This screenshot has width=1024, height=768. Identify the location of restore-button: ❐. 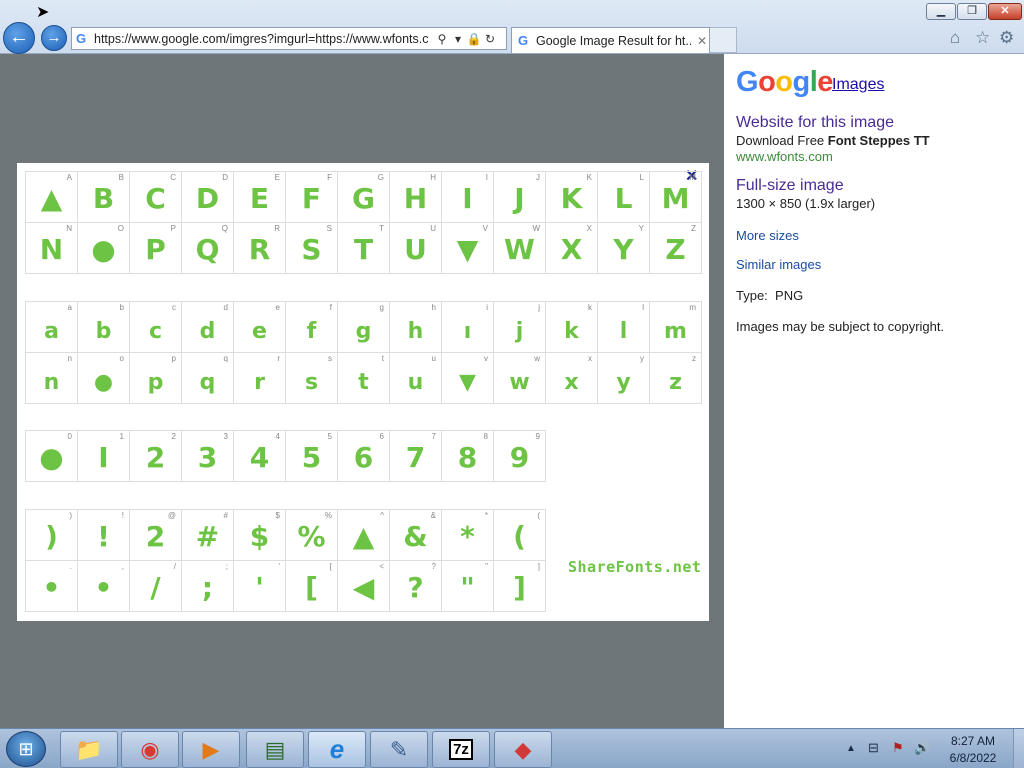
(972, 11).